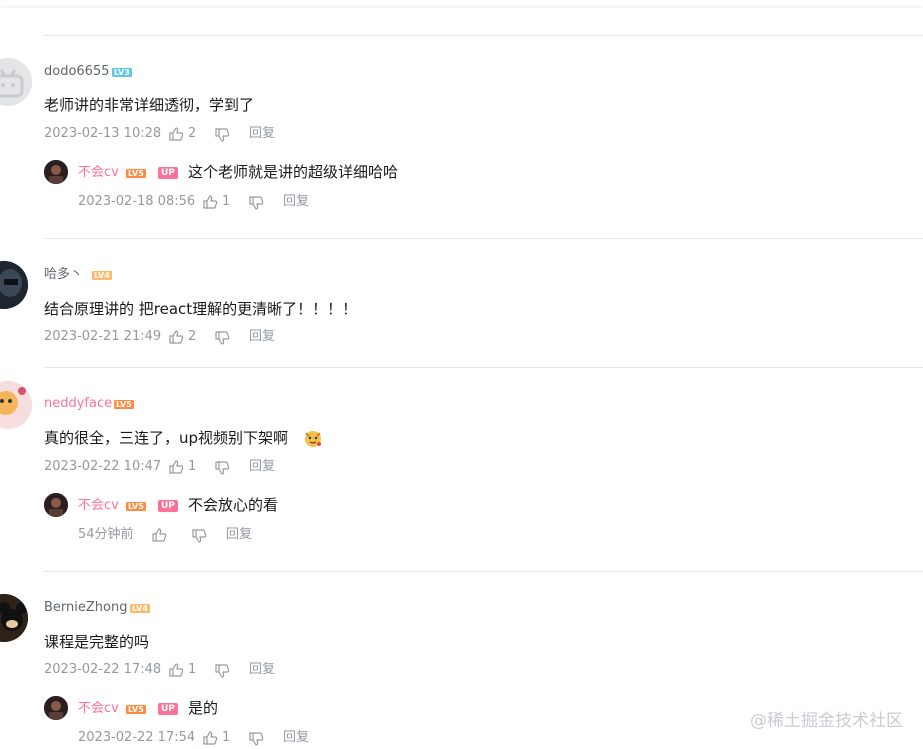 The image size is (923, 749). I want to click on reply-text: 是的, so click(203, 708).